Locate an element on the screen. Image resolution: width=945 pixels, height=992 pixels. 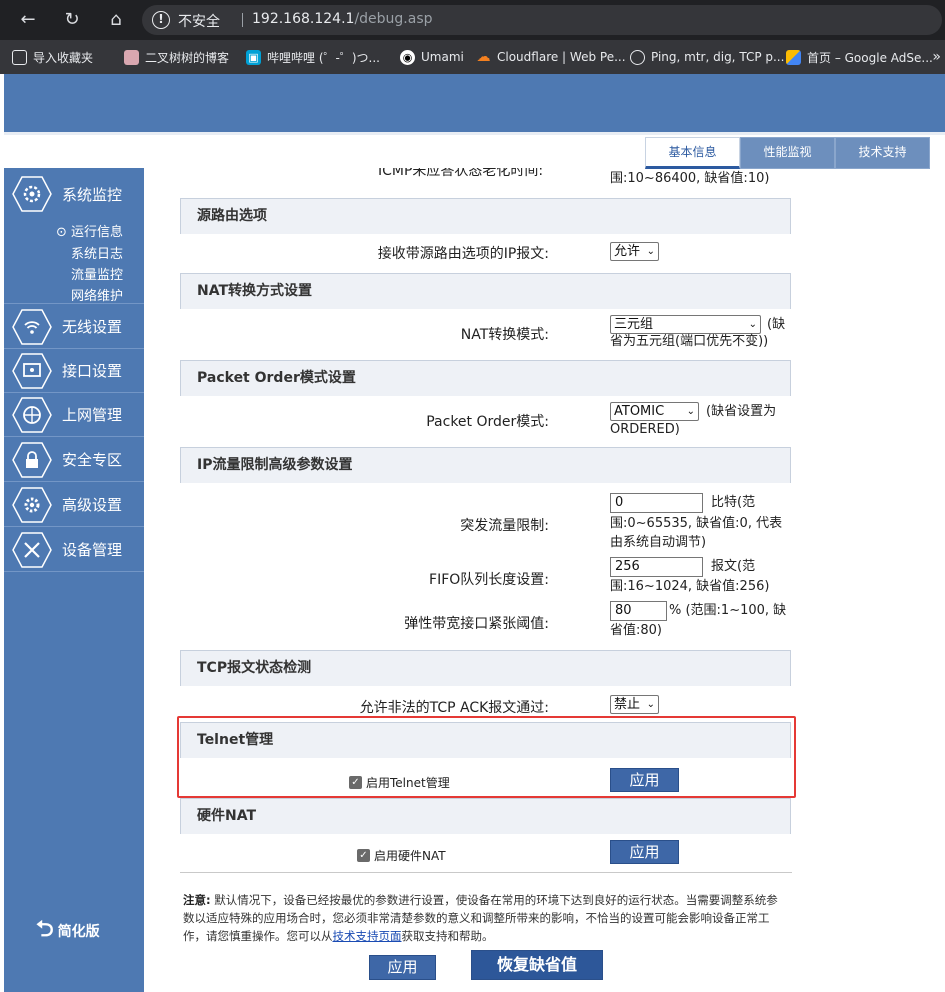
sidebar-label: 高级设置 is located at coordinates (92, 505).